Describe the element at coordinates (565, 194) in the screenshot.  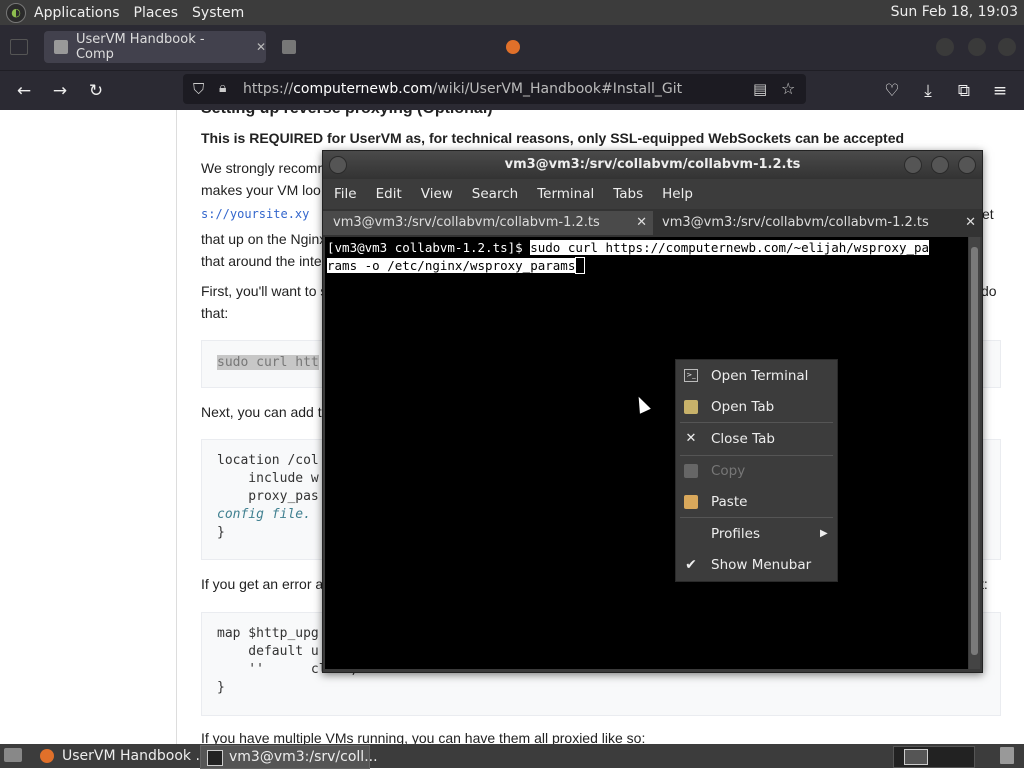
I see `menu-terminal: Terminal` at that location.